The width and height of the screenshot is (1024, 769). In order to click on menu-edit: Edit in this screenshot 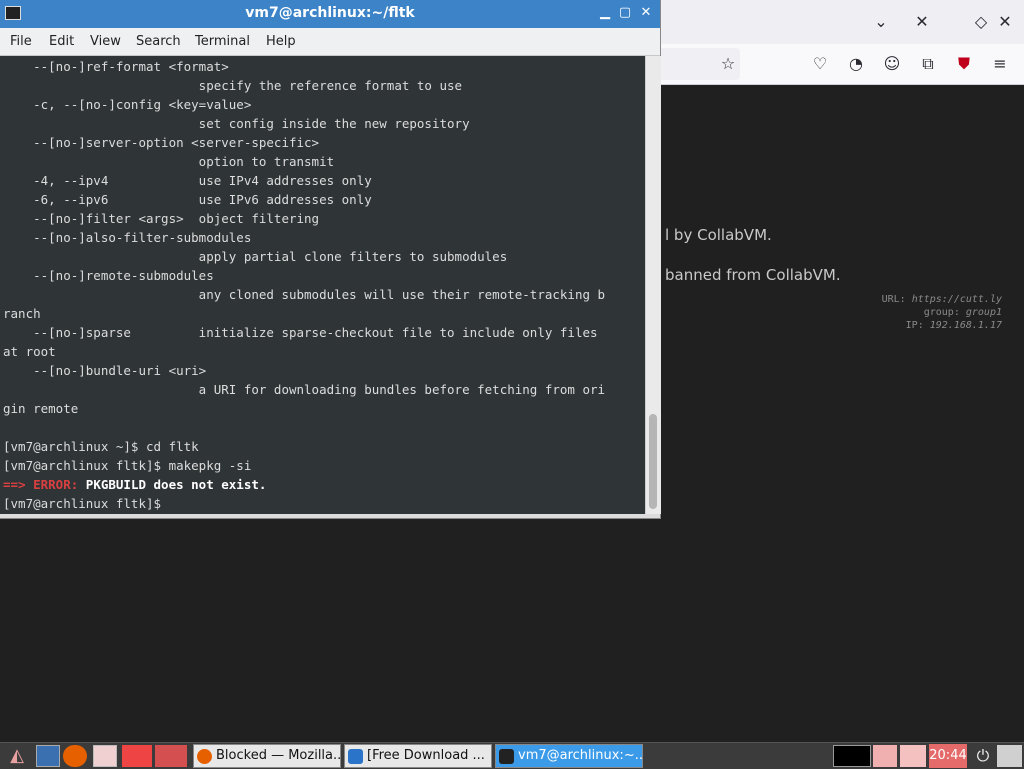, I will do `click(61, 41)`.